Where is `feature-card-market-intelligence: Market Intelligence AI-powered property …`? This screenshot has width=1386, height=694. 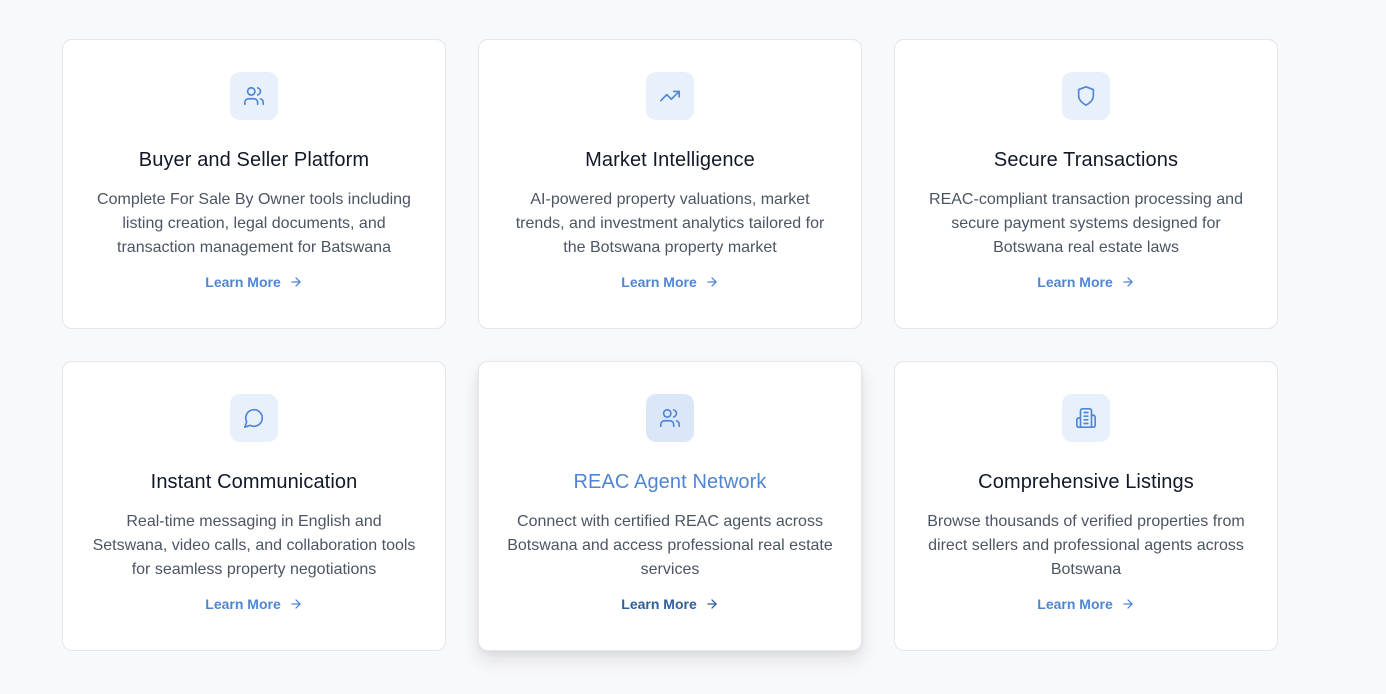 feature-card-market-intelligence: Market Intelligence AI-powered property … is located at coordinates (670, 184).